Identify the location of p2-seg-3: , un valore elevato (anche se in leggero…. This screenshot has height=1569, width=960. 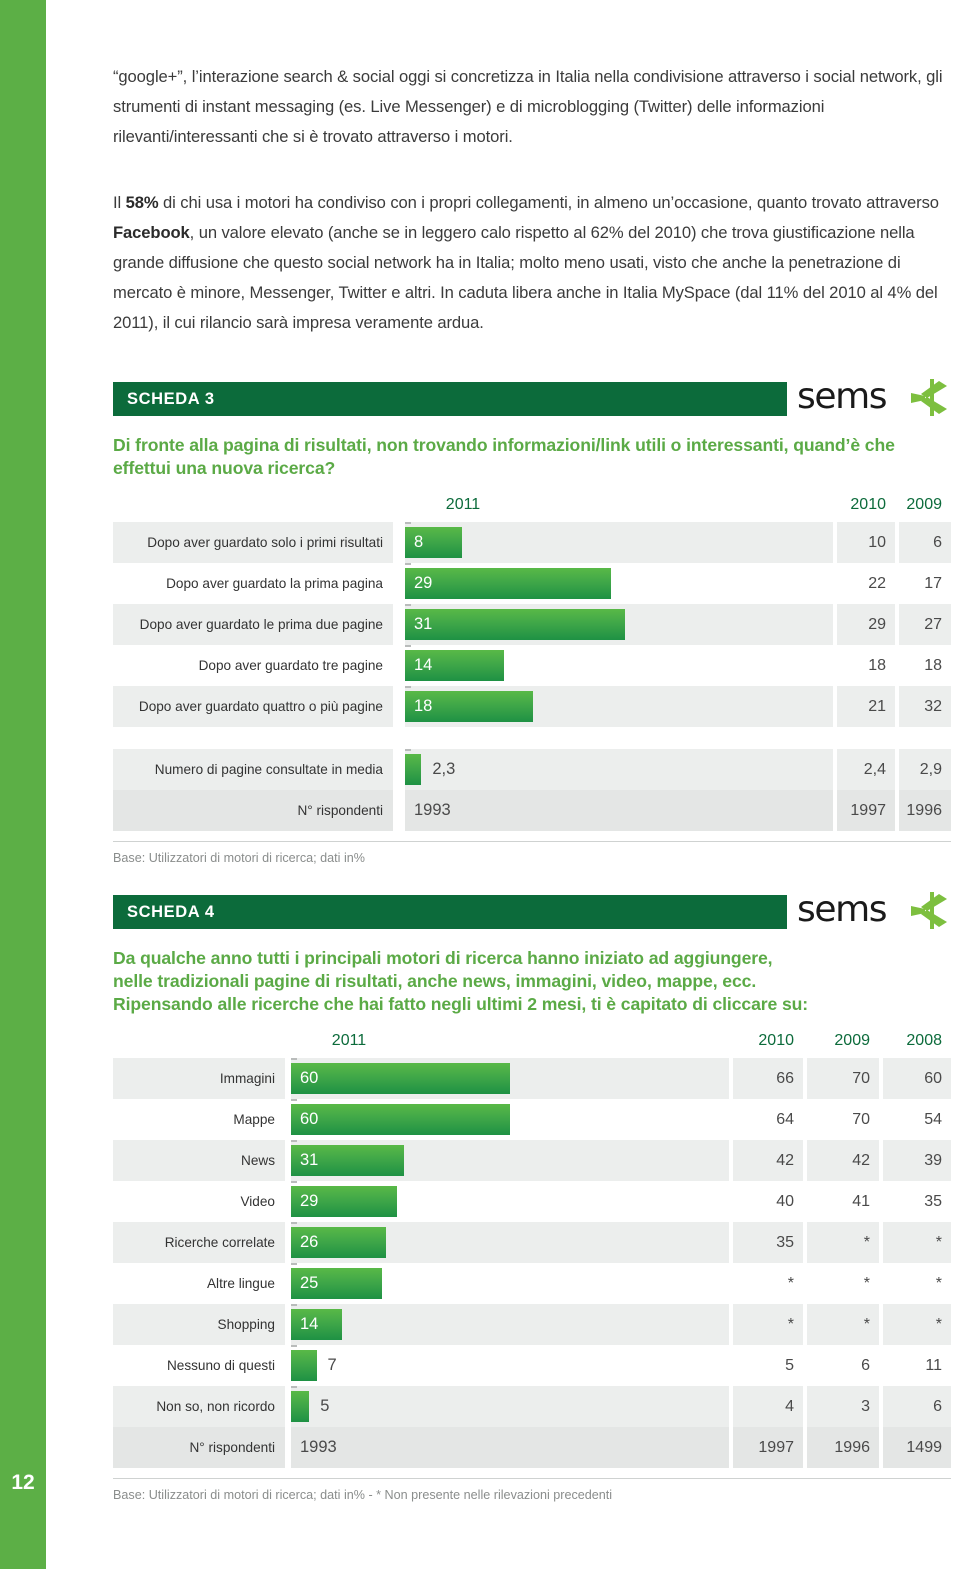
(525, 277).